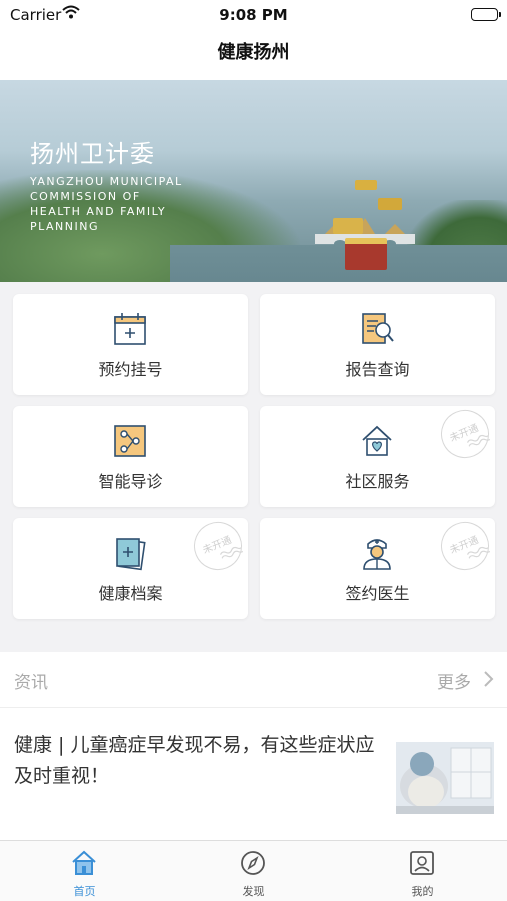 This screenshot has width=507, height=901. Describe the element at coordinates (422, 863) in the screenshot. I see `profile-icon` at that location.